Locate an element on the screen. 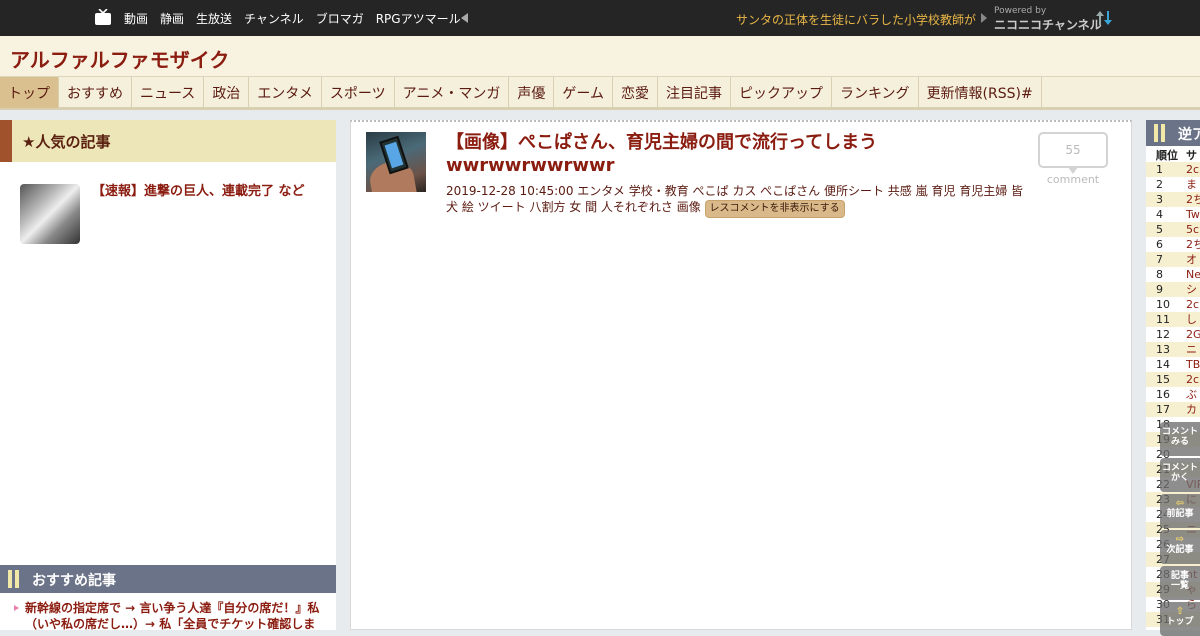  ranking-site: TB is located at coordinates (1193, 364).